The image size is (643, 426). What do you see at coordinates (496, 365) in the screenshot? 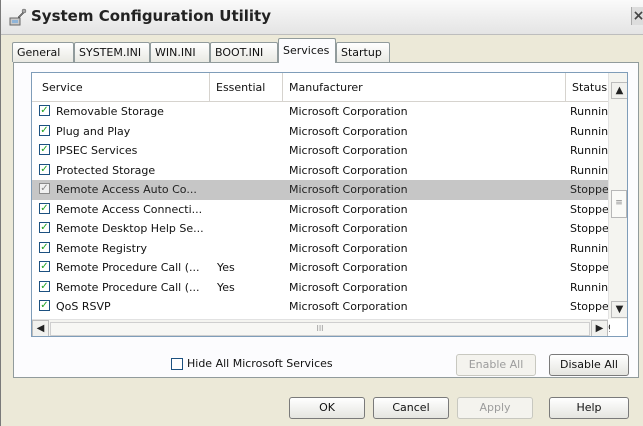
I see `enable-all-button: Enable All` at bounding box center [496, 365].